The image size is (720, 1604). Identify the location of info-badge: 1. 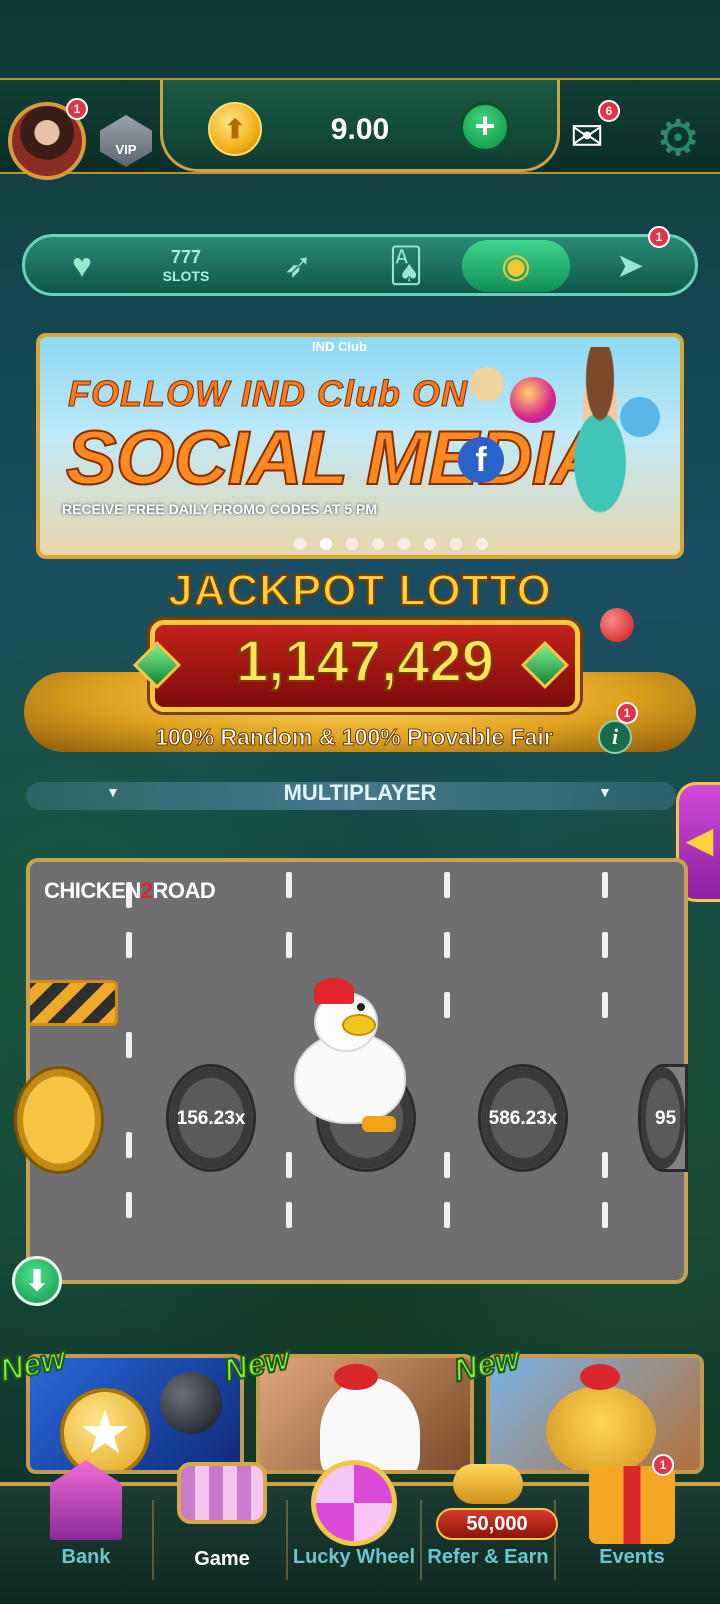
(627, 713).